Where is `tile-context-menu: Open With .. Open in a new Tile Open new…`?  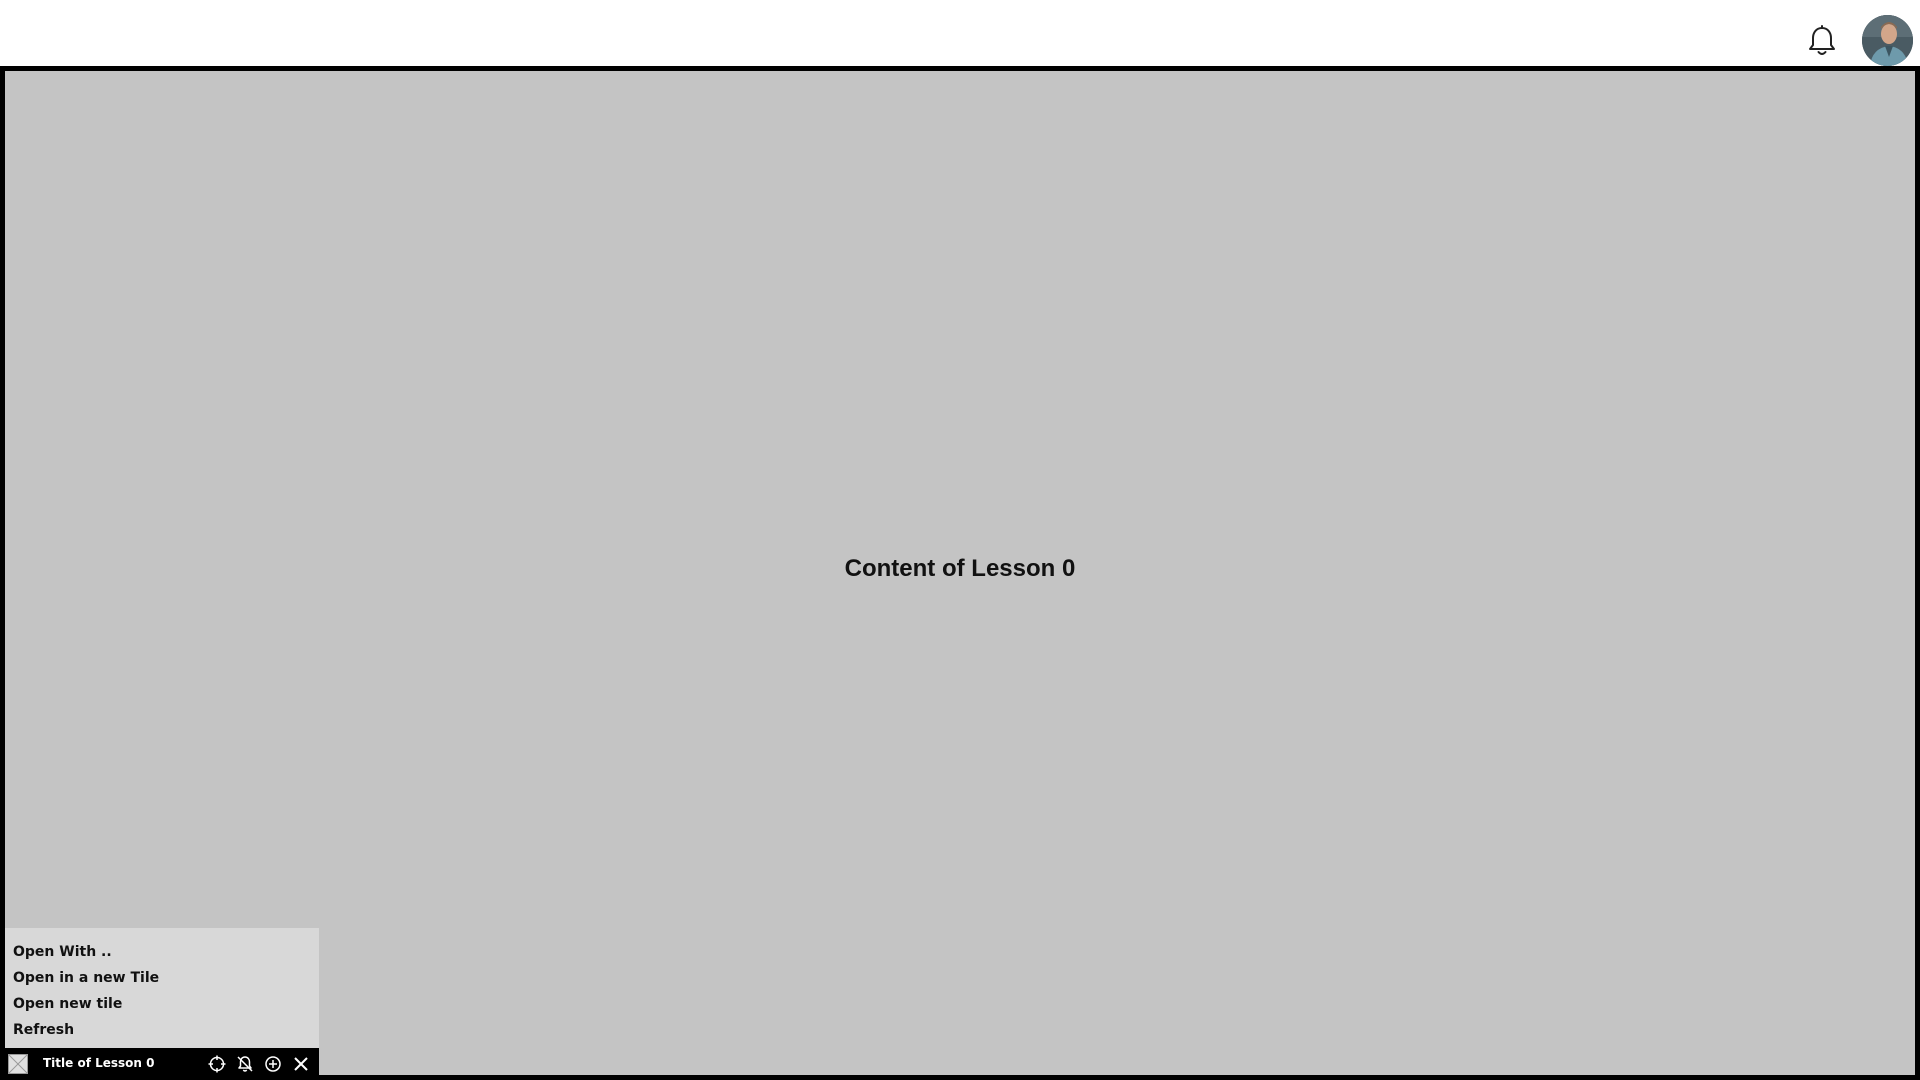 tile-context-menu: Open With .. Open in a new Tile Open new… is located at coordinates (162, 988).